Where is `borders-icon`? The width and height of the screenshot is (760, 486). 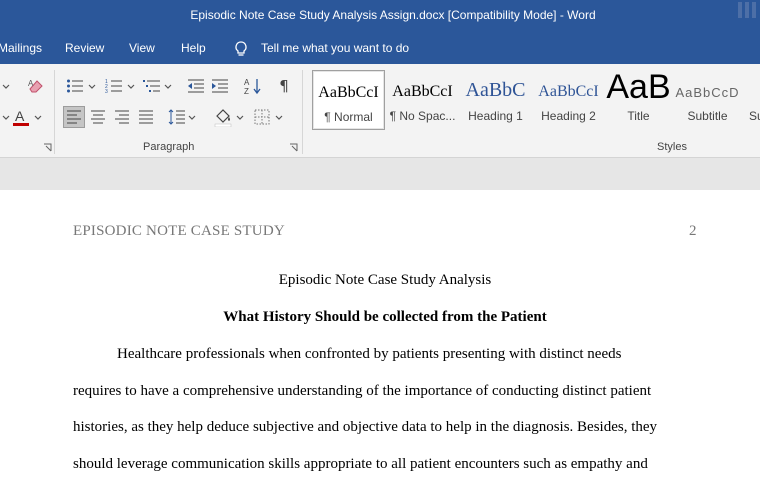 borders-icon is located at coordinates (262, 117).